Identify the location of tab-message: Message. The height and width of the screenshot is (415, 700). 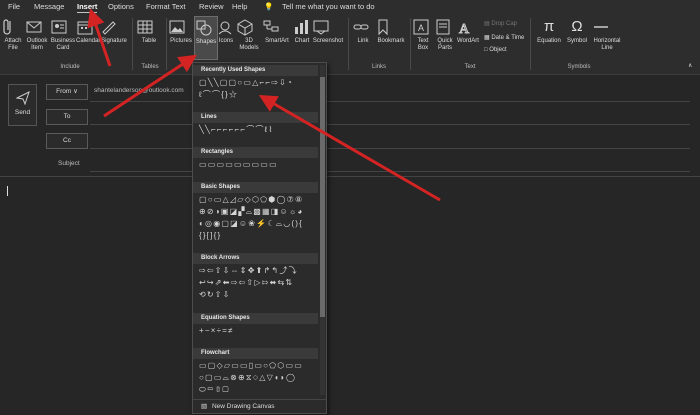
(49, 6).